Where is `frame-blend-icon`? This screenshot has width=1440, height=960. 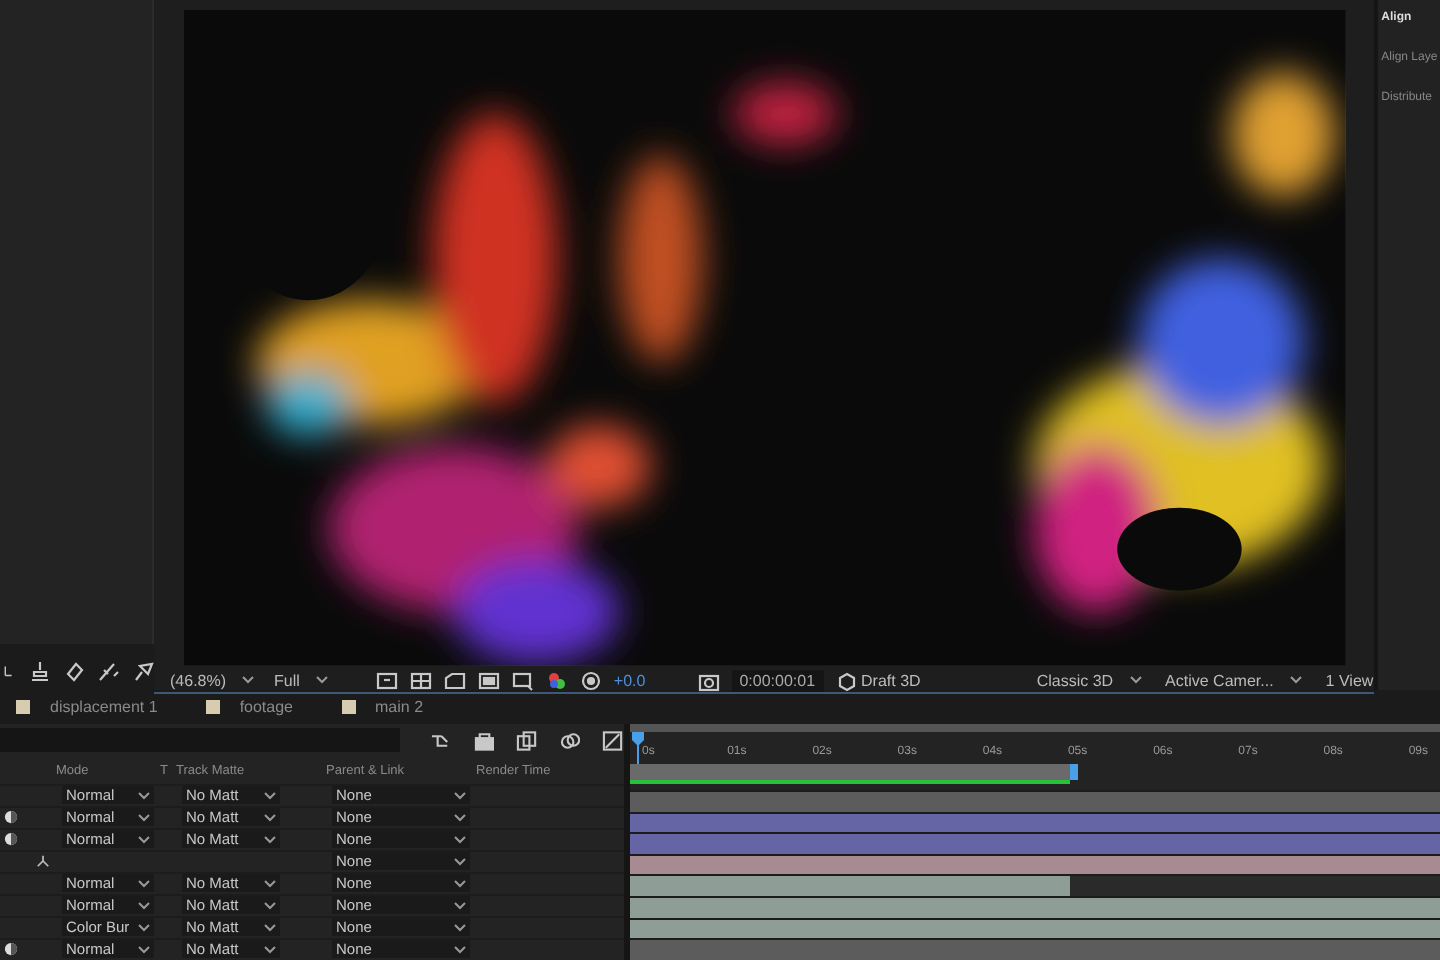 frame-blend-icon is located at coordinates (527, 740).